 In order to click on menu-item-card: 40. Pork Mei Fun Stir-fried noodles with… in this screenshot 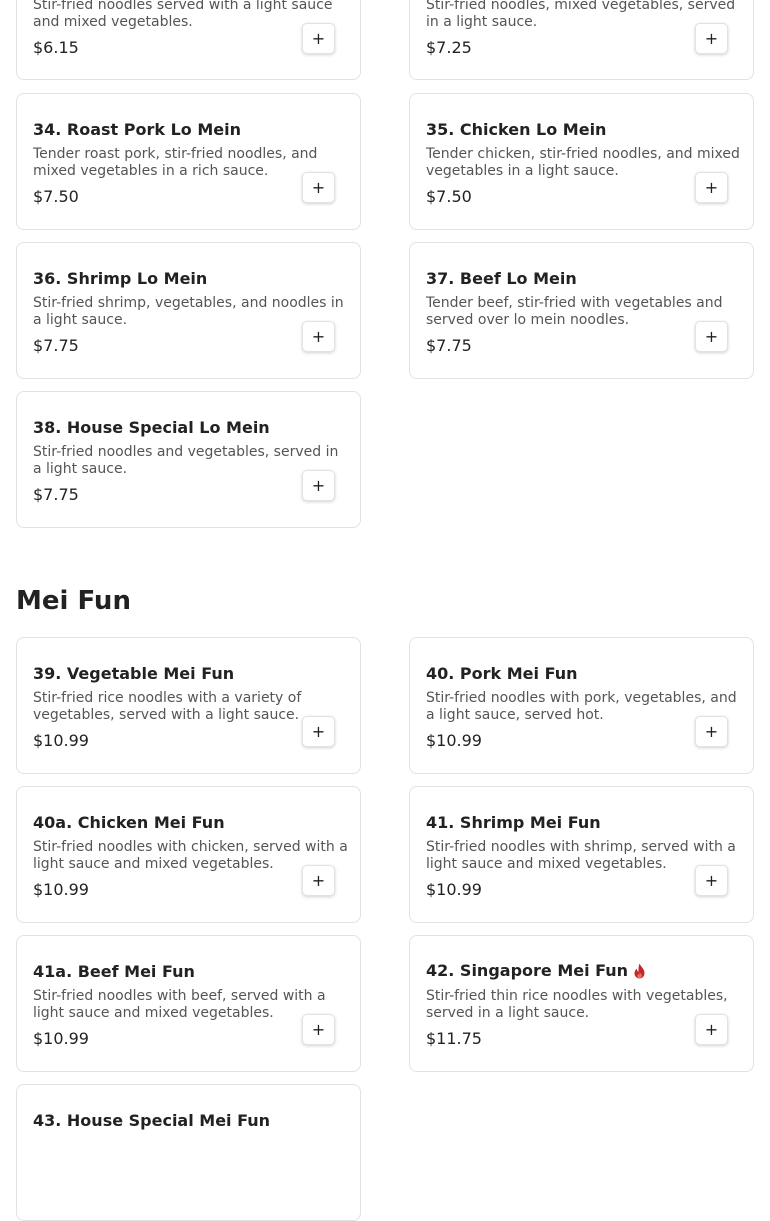, I will do `click(581, 705)`.